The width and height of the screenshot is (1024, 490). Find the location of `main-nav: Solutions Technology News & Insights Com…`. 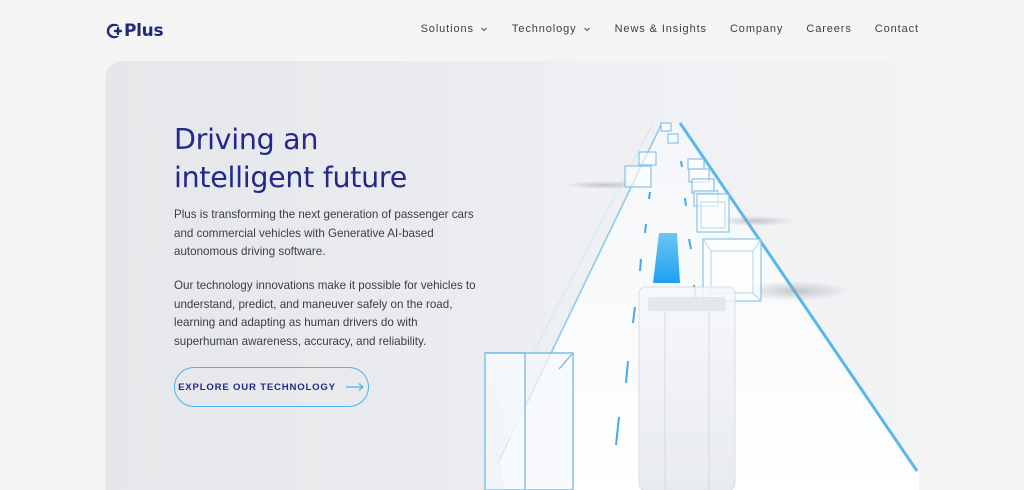

main-nav: Solutions Technology News & Insights Com… is located at coordinates (670, 29).